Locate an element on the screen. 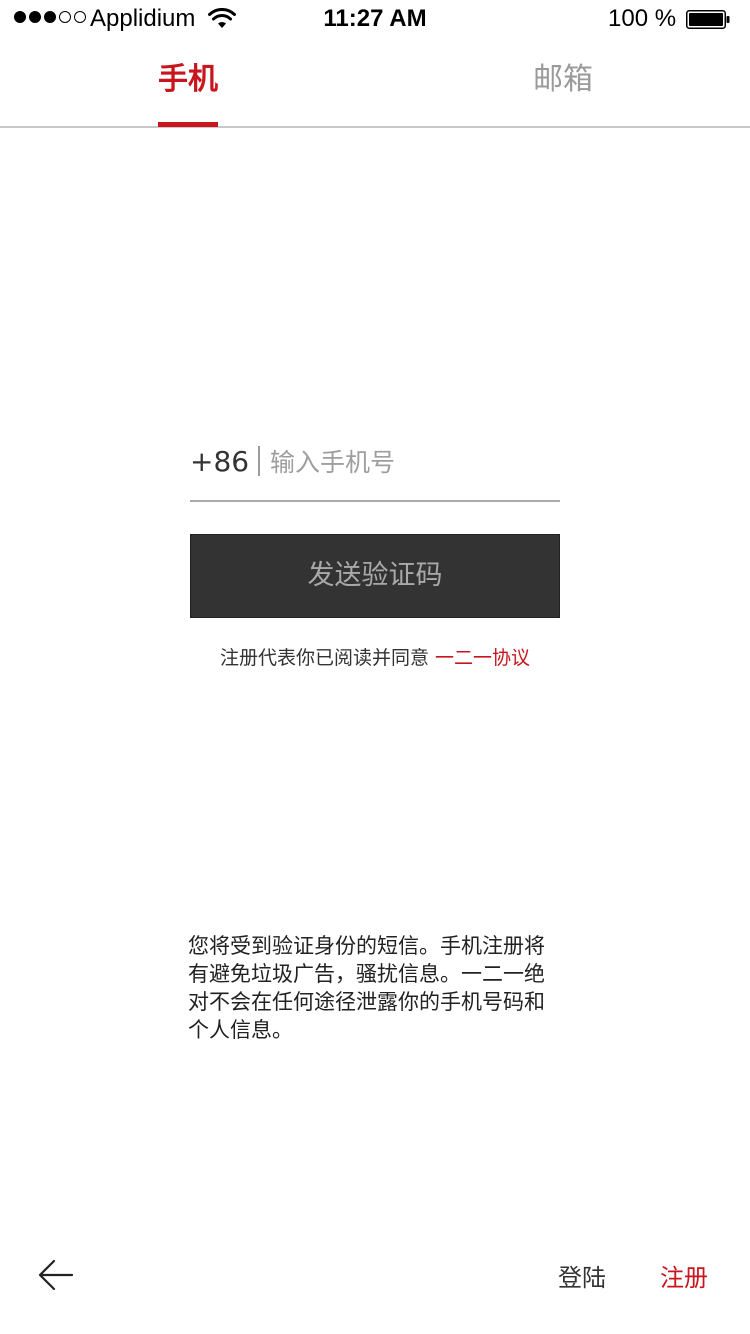 The image size is (750, 1334). agreement-link: 一二一协议 is located at coordinates (482, 658).